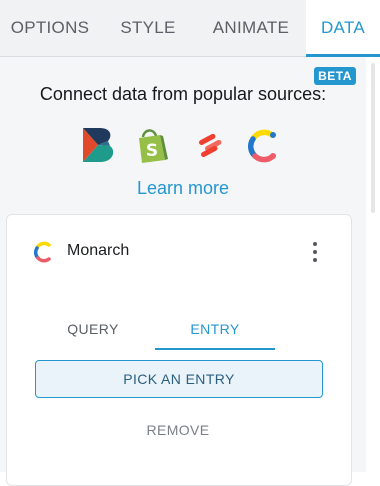 The image size is (380, 486). I want to click on beta-badge: BETA, so click(335, 76).